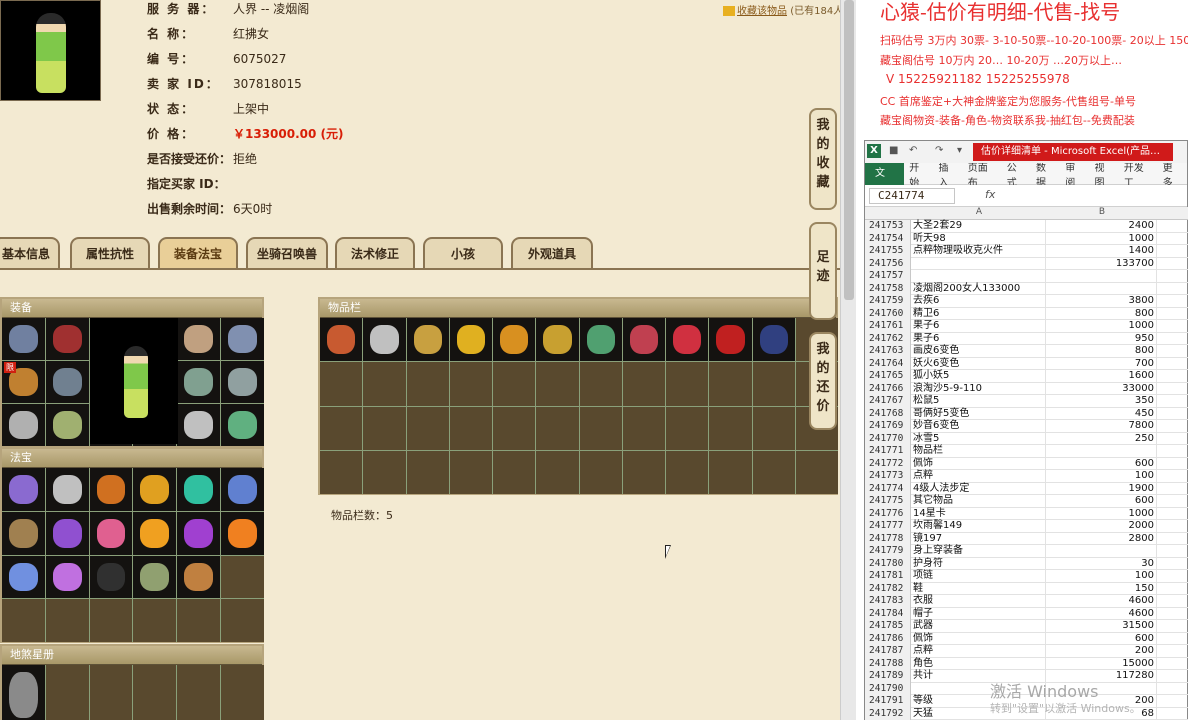 The height and width of the screenshot is (720, 1188). Describe the element at coordinates (1102, 413) in the screenshot. I see `cell-b: 450` at that location.